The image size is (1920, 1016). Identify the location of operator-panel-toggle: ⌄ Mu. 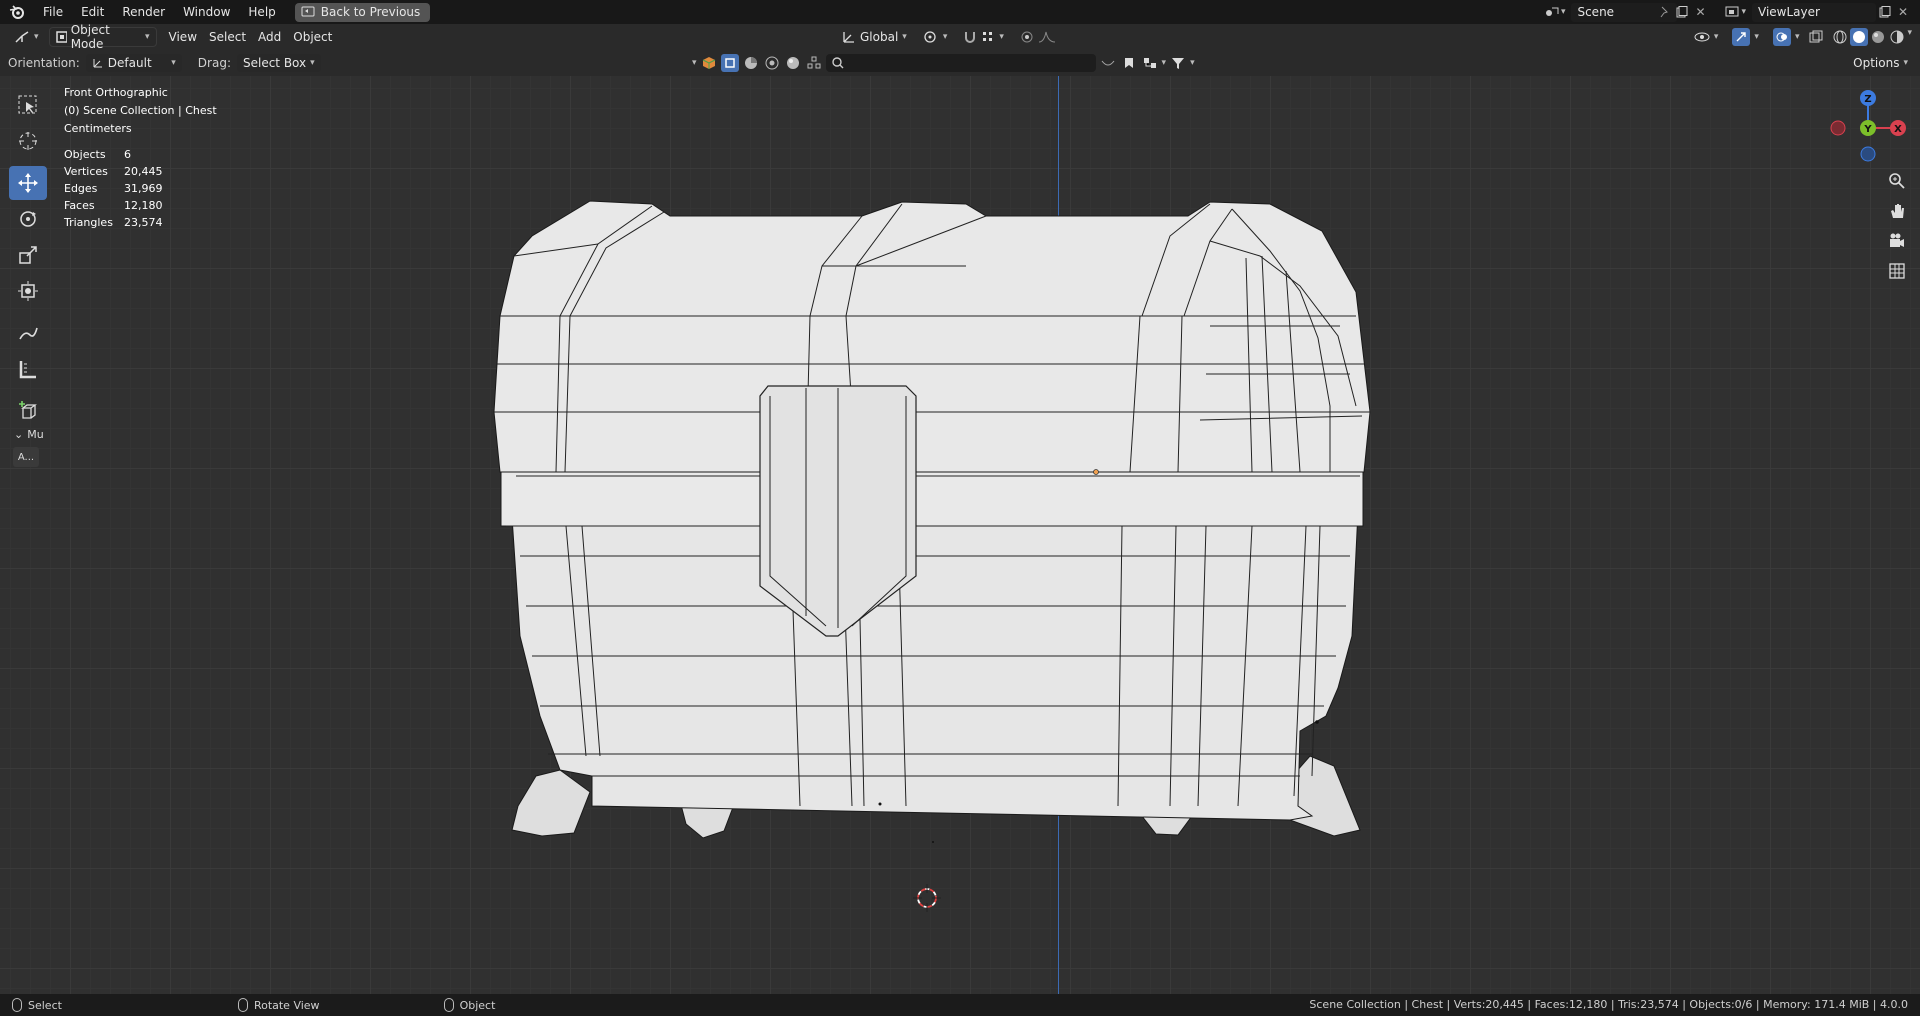
(29, 434).